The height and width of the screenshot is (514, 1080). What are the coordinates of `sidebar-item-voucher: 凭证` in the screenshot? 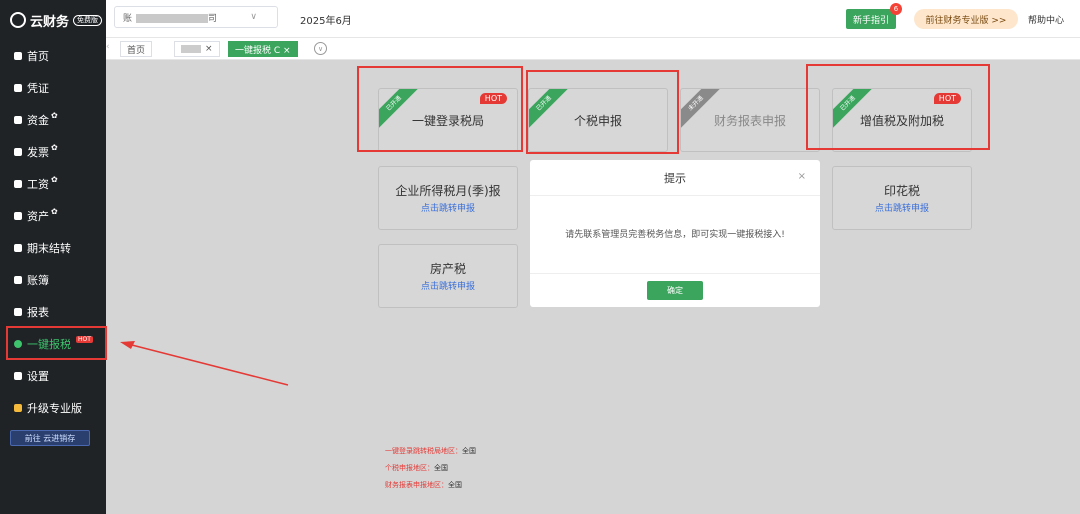 It's located at (53, 88).